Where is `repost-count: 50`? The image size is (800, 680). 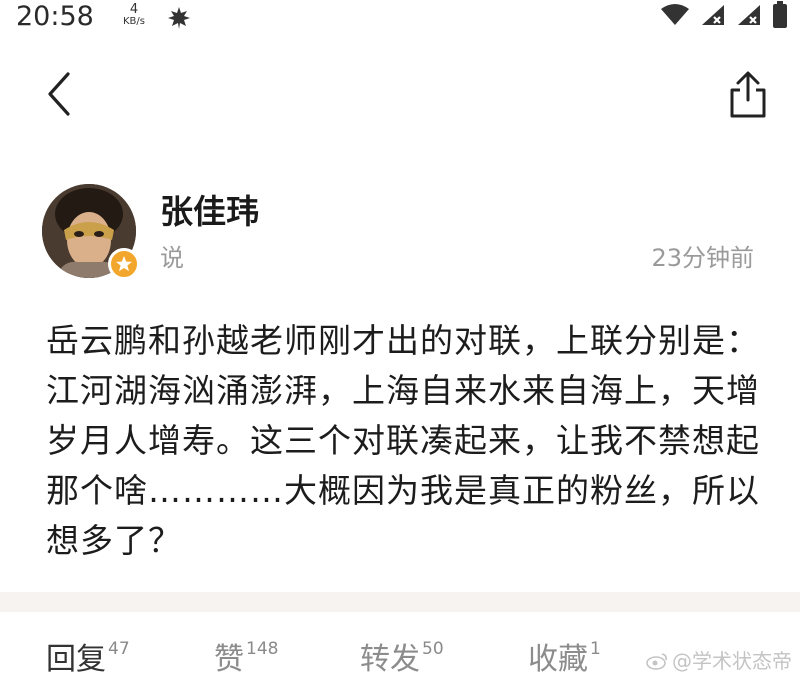
repost-count: 50 is located at coordinates (433, 649).